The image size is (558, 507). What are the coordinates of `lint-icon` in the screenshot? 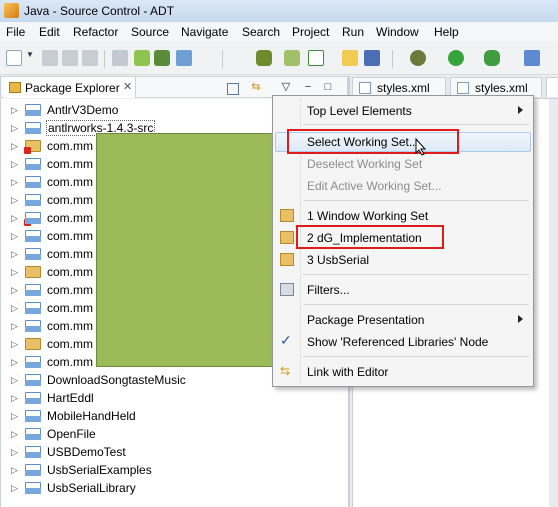 It's located at (184, 58).